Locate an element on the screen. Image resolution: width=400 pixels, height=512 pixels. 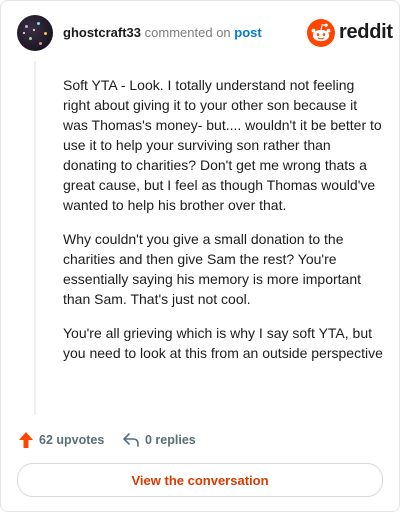
reply-count: 0 replies is located at coordinates (170, 440).